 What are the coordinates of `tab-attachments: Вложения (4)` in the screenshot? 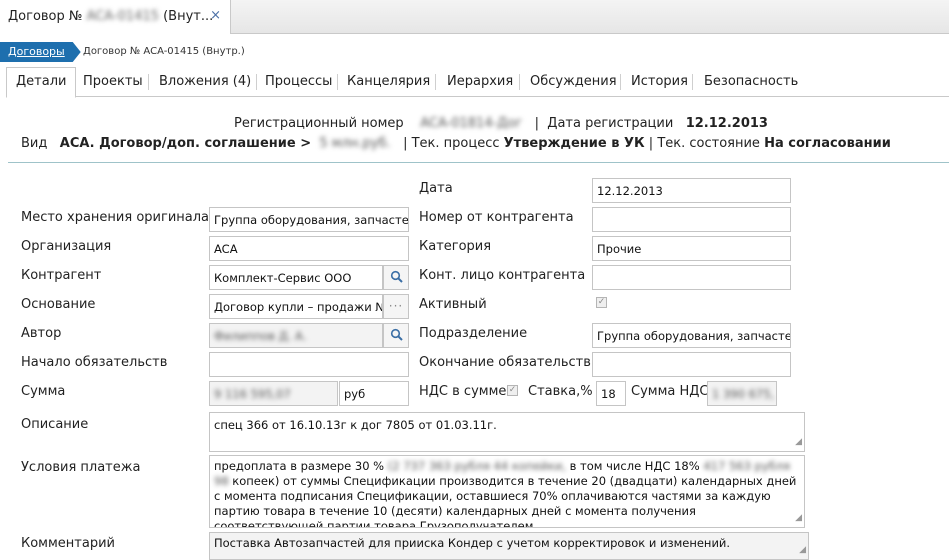 It's located at (205, 82).